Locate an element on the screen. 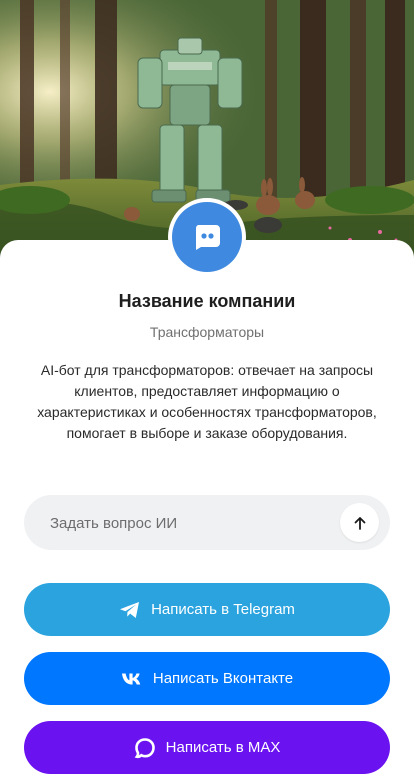 Image resolution: width=414 pixels, height=774 pixels. company-avatar is located at coordinates (207, 237).